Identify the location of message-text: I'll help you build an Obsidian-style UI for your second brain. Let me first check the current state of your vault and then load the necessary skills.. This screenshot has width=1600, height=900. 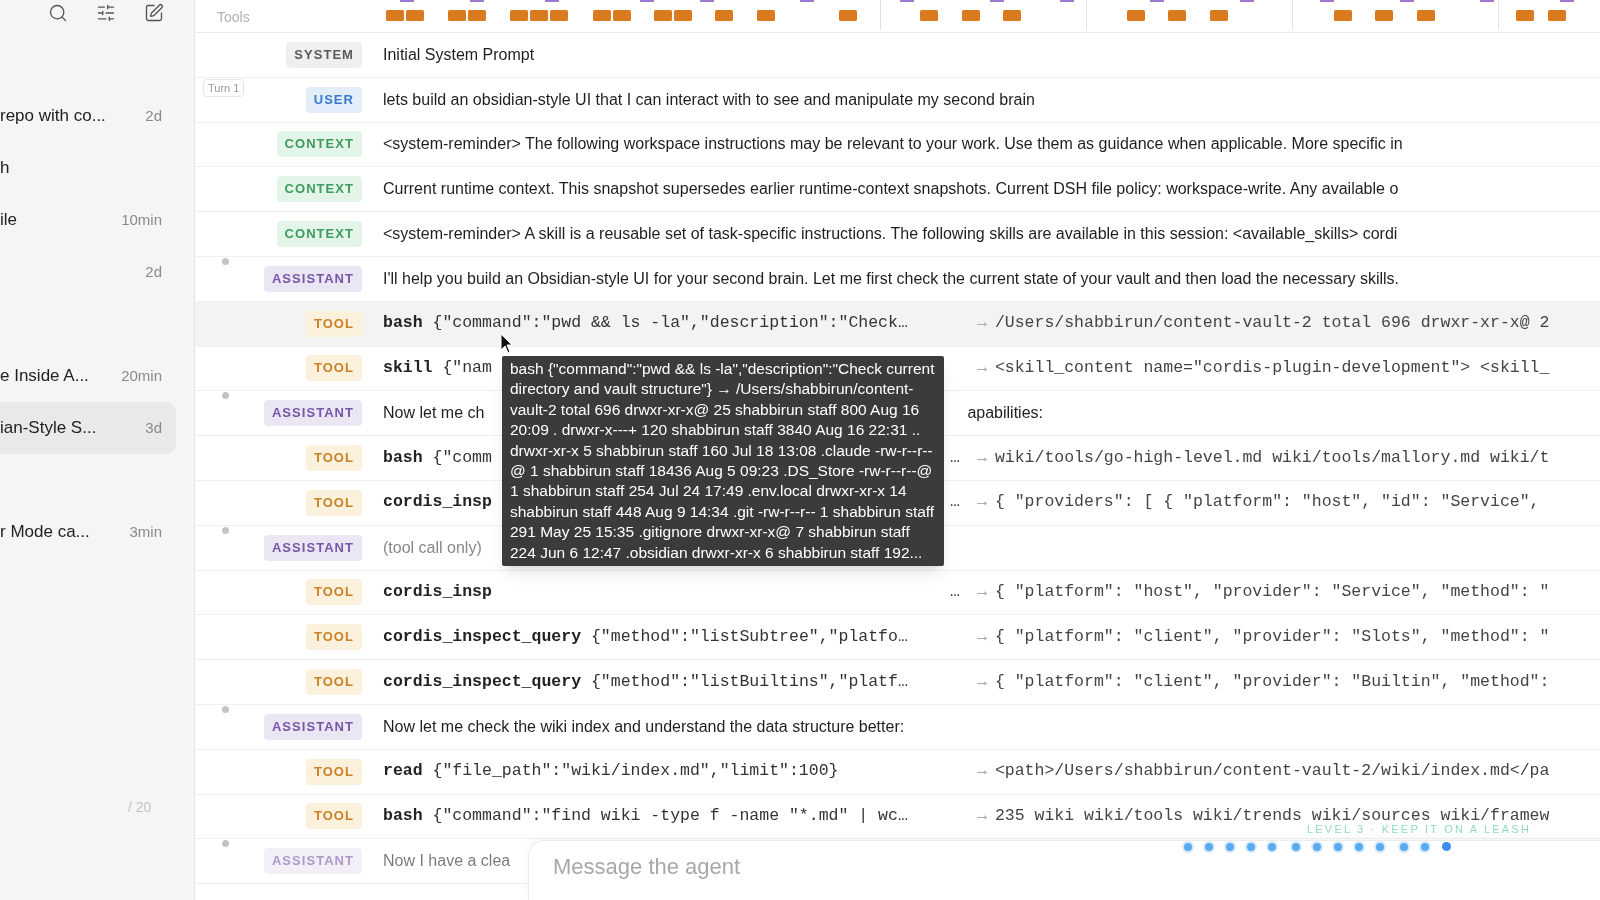
(891, 278).